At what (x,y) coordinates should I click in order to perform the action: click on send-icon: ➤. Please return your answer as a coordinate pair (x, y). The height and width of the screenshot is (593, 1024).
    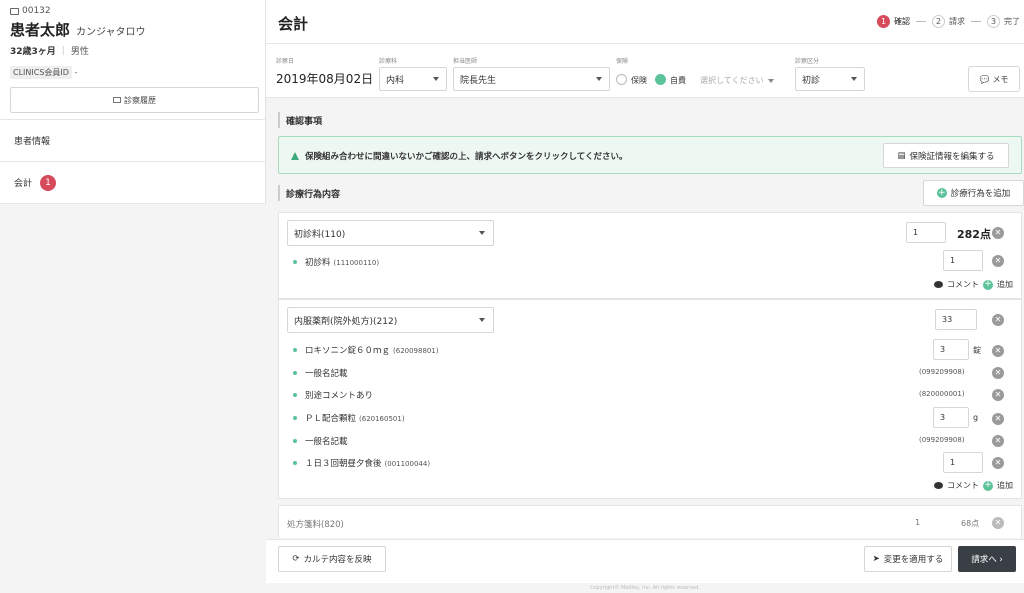
    Looking at the image, I should click on (876, 559).